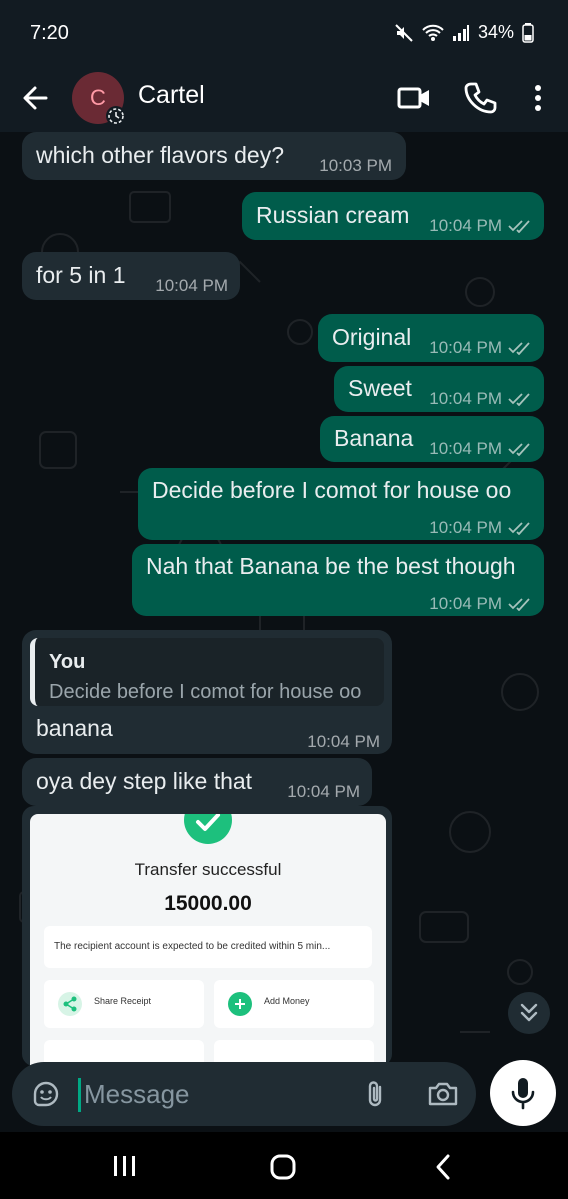  I want to click on chevrons-down-icon, so click(529, 1012).